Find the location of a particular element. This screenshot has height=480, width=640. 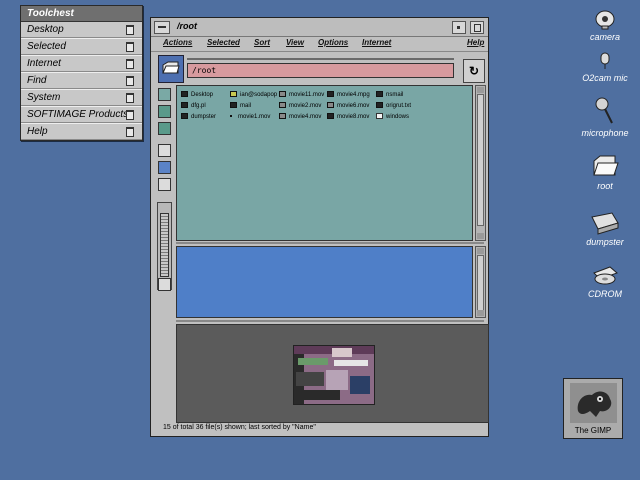

toolchest-item-find: Find is located at coordinates (81, 80).